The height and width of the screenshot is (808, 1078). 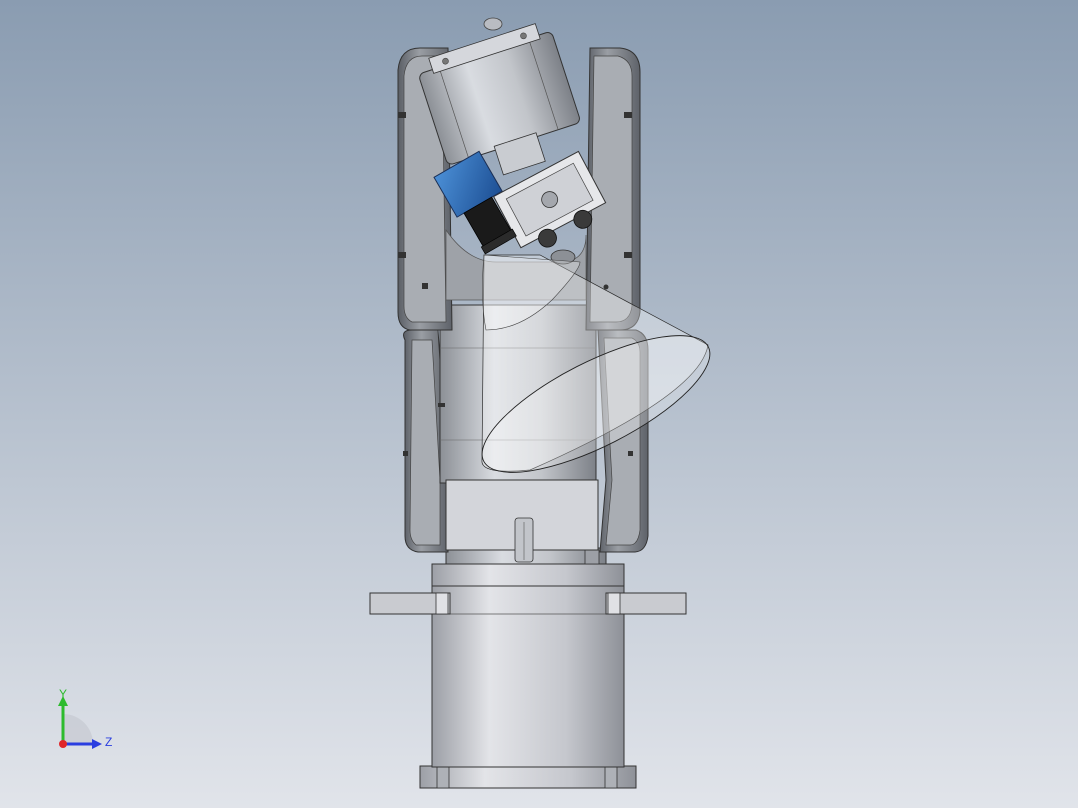 I want to click on wrist-cap, so click(x=493, y=24).